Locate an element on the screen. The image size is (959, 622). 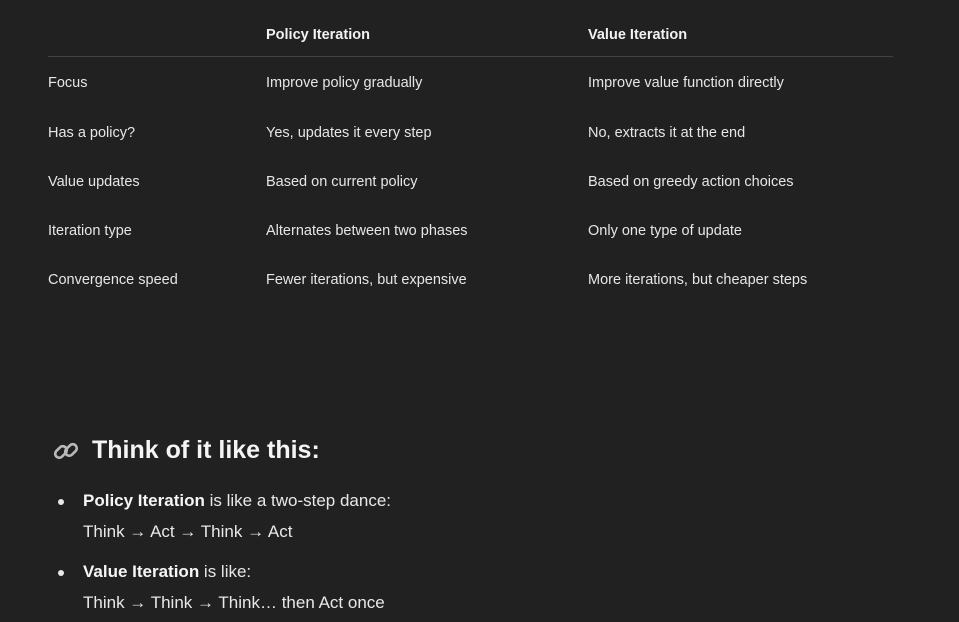
bullet-term: Value Iteration is located at coordinates (141, 571).